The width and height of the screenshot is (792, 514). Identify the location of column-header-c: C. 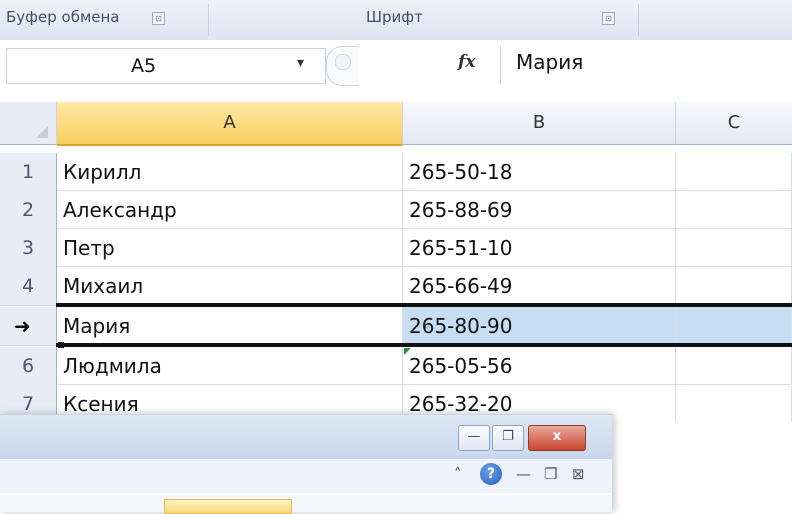
(734, 123).